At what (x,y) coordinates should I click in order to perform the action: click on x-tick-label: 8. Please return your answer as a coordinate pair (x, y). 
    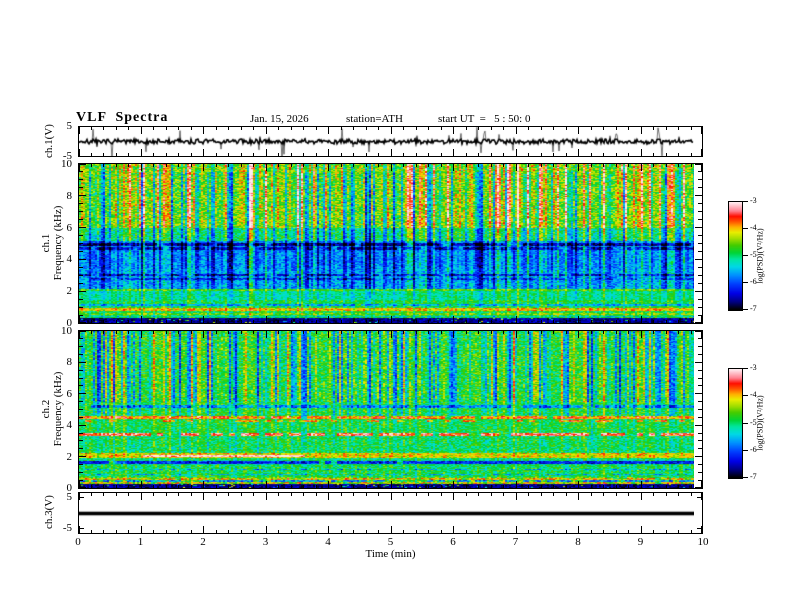
    Looking at the image, I should click on (578, 542).